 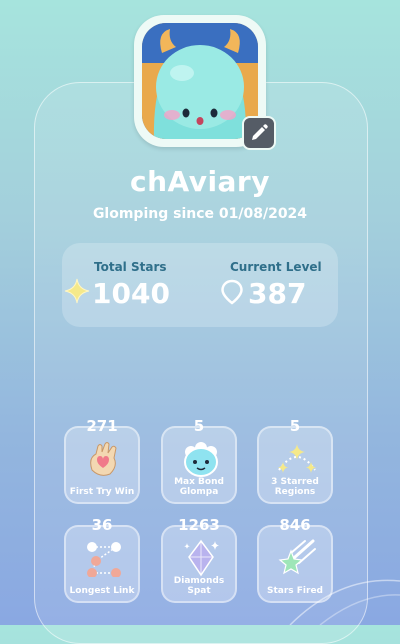 I want to click on shooting-star-icon, so click(x=297, y=557).